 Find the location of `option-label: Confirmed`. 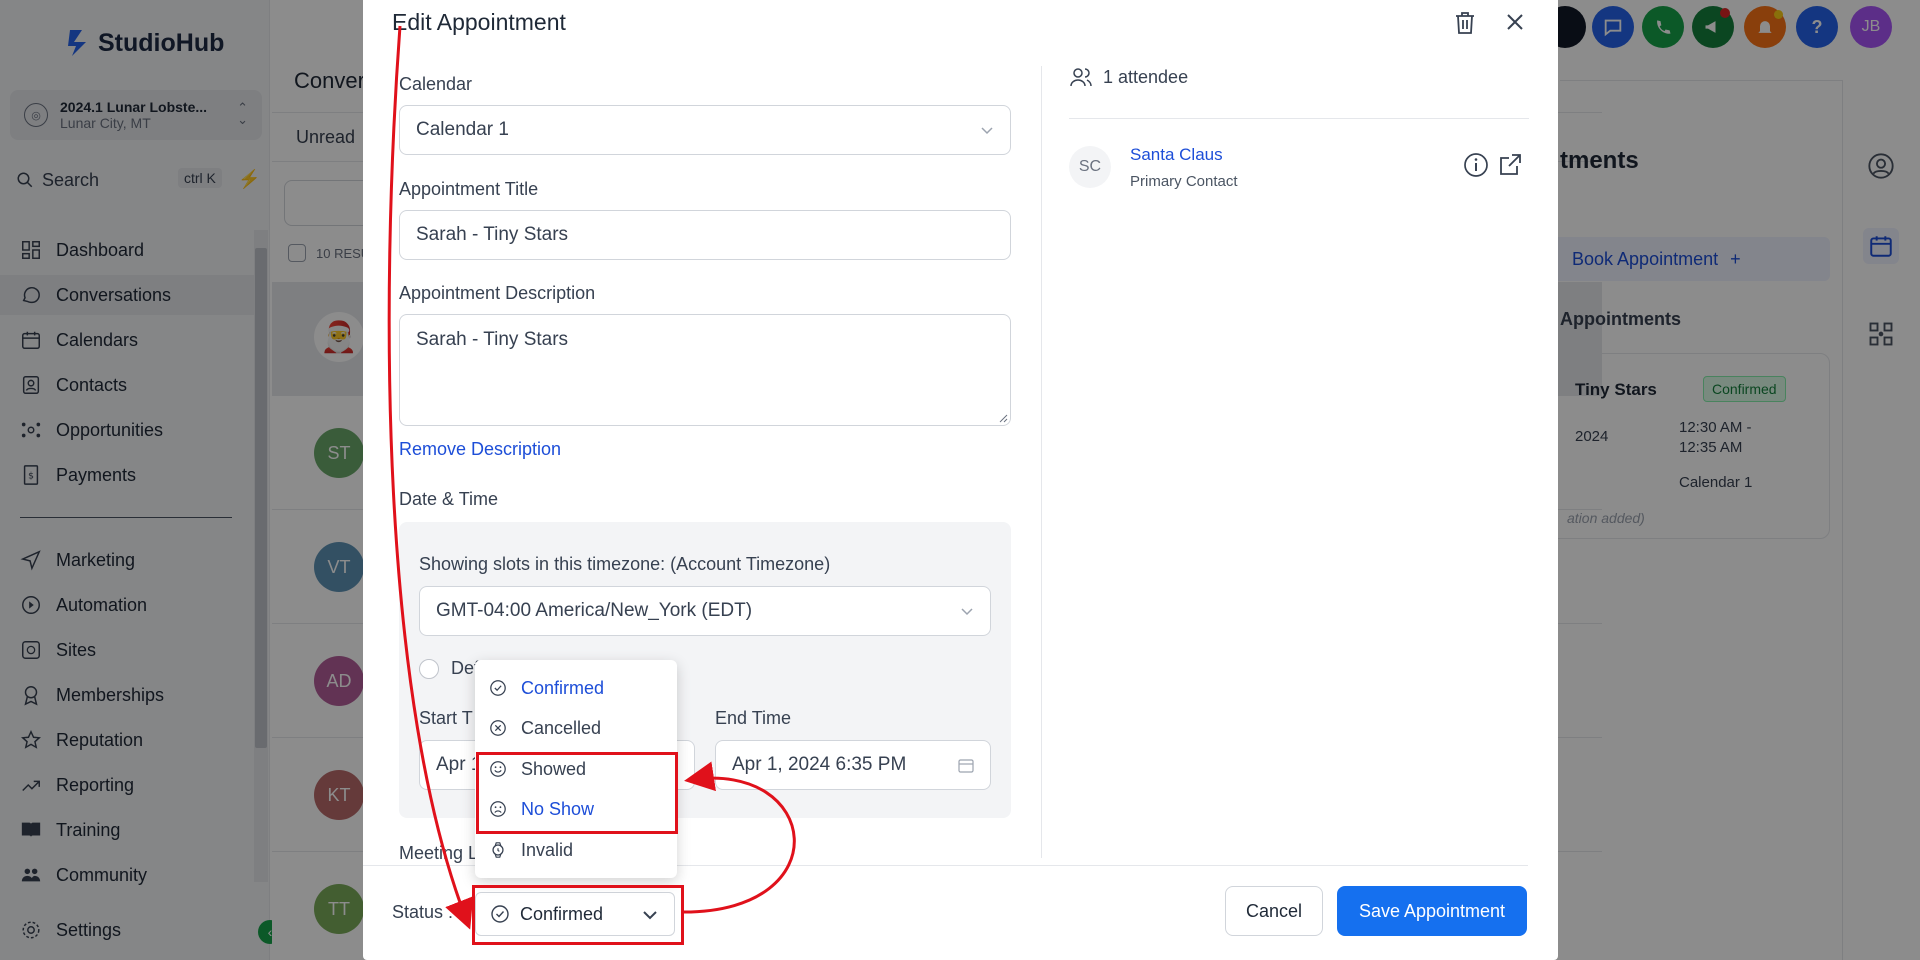

option-label: Confirmed is located at coordinates (563, 687).